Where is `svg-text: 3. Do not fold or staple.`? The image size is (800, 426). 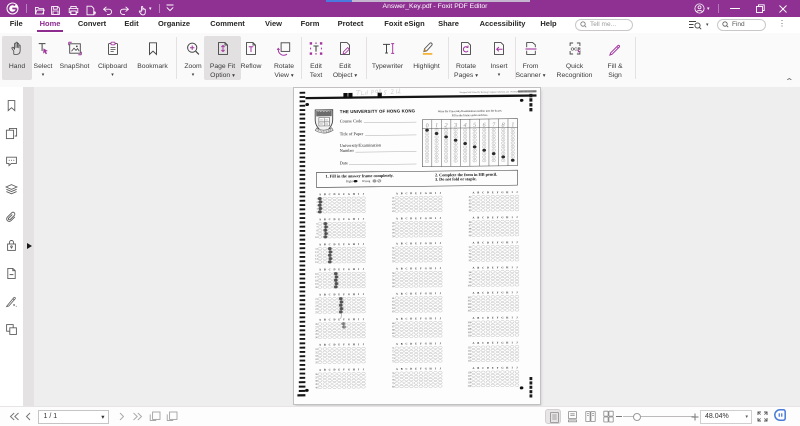 svg-text: 3. Do not fold or staple. is located at coordinates (456, 178).